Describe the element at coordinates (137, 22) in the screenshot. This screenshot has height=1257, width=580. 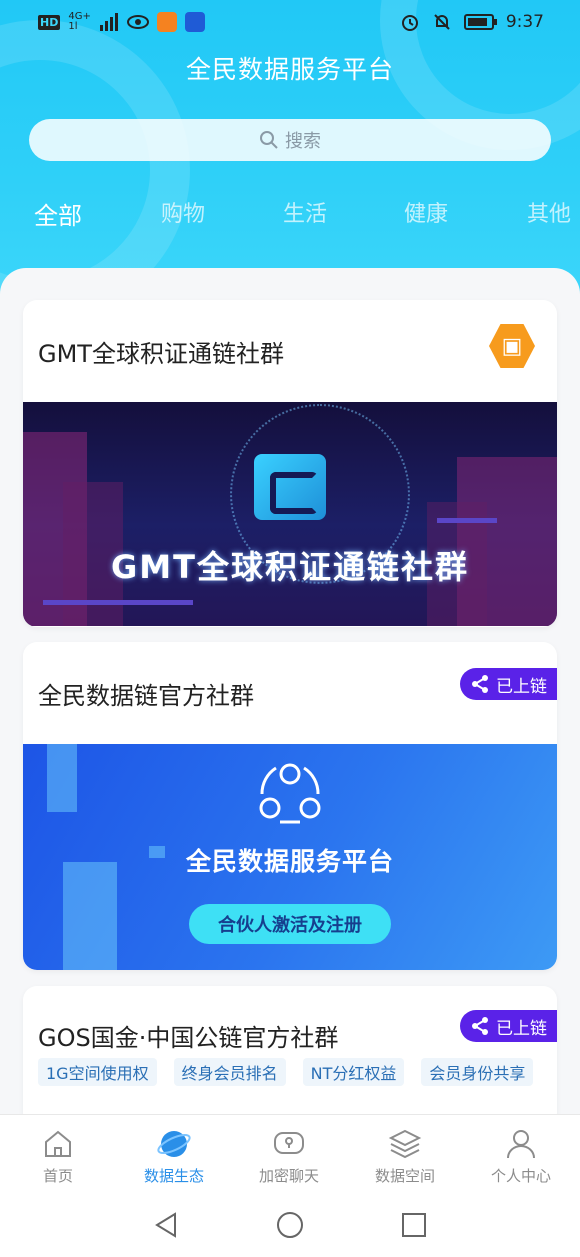
I see `eye-icon` at that location.